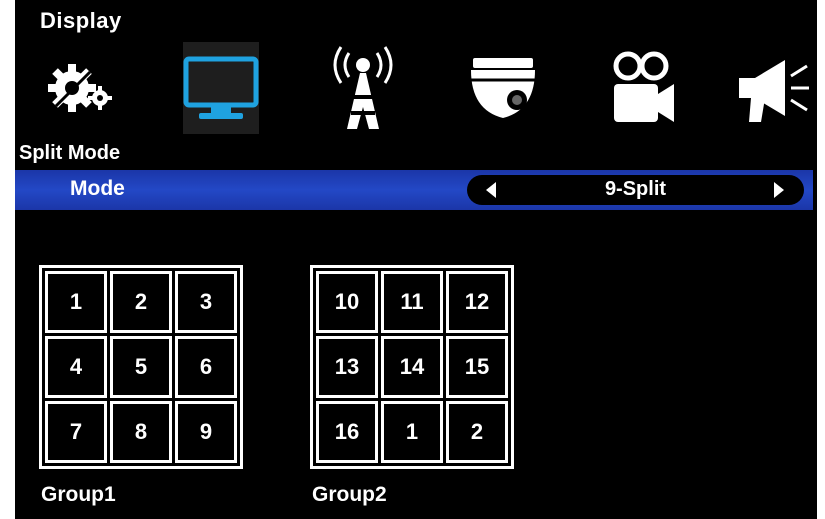 This screenshot has width=825, height=519. I want to click on grid-cell: 7, so click(76, 432).